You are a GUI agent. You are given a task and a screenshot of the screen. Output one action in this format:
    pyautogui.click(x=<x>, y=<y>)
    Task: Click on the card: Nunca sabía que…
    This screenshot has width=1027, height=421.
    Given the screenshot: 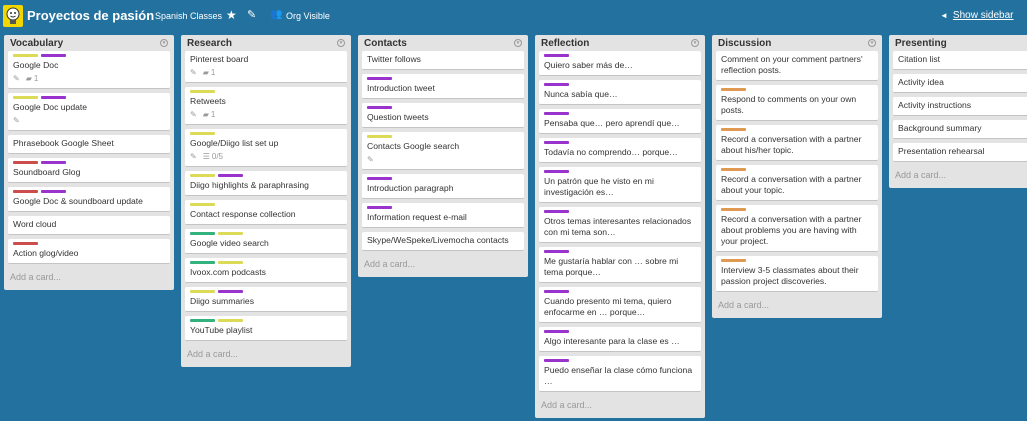 What is the action you would take?
    pyautogui.click(x=620, y=92)
    